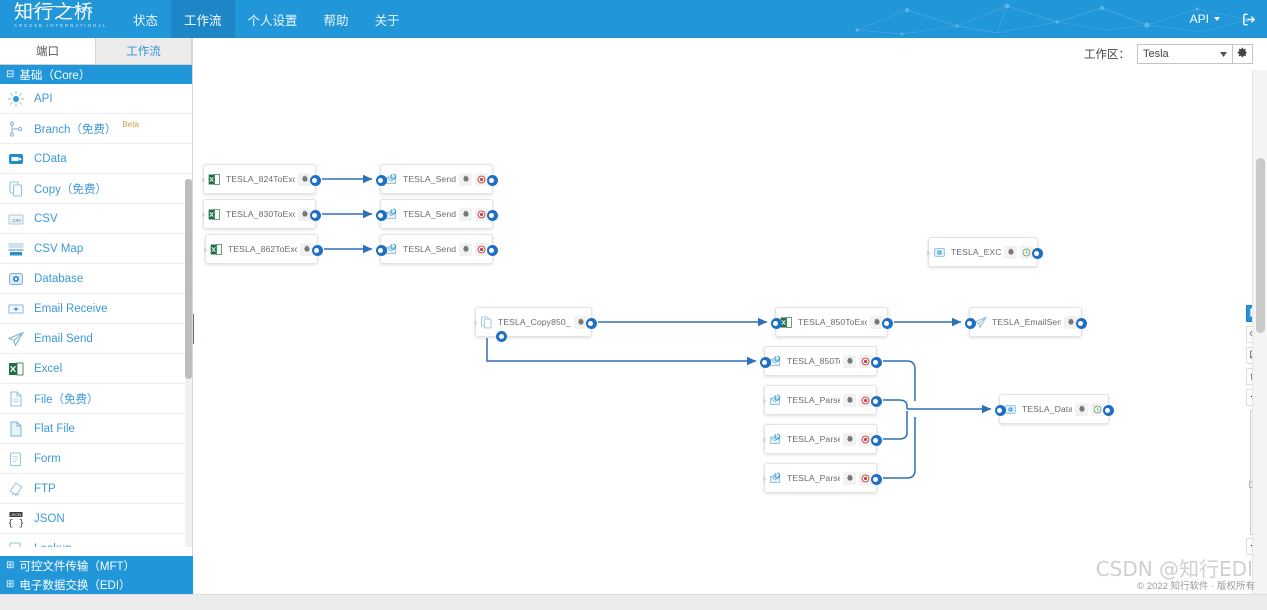  What do you see at coordinates (264, 249) in the screenshot?
I see `workflow-node: TESLA_862ToExcel` at bounding box center [264, 249].